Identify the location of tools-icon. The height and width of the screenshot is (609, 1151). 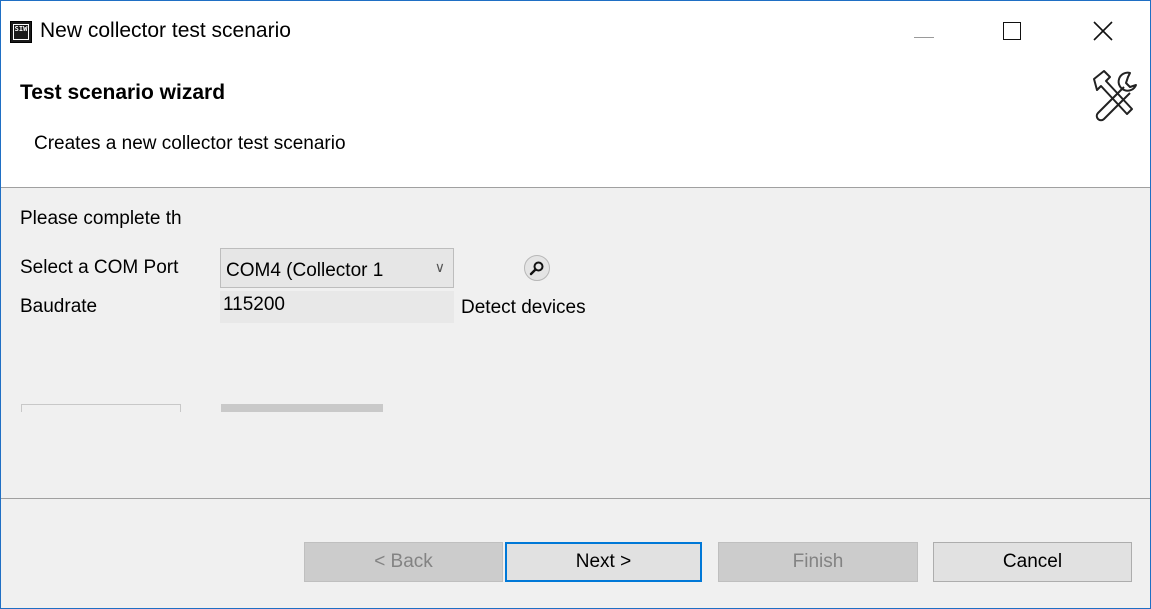
(1115, 96).